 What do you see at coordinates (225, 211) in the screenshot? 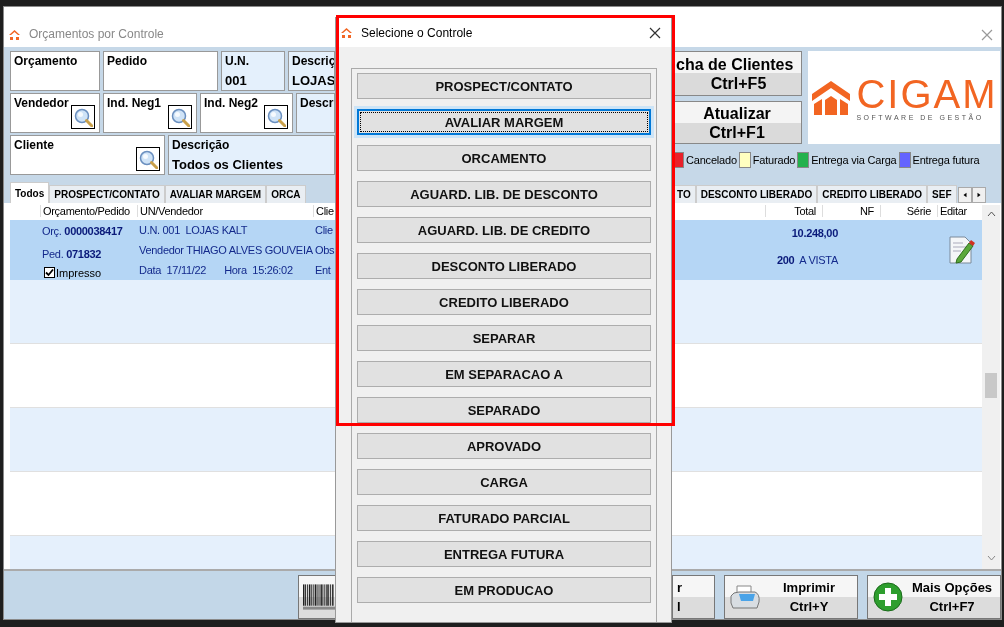
I see `column-header: UN/Vendedor` at bounding box center [225, 211].